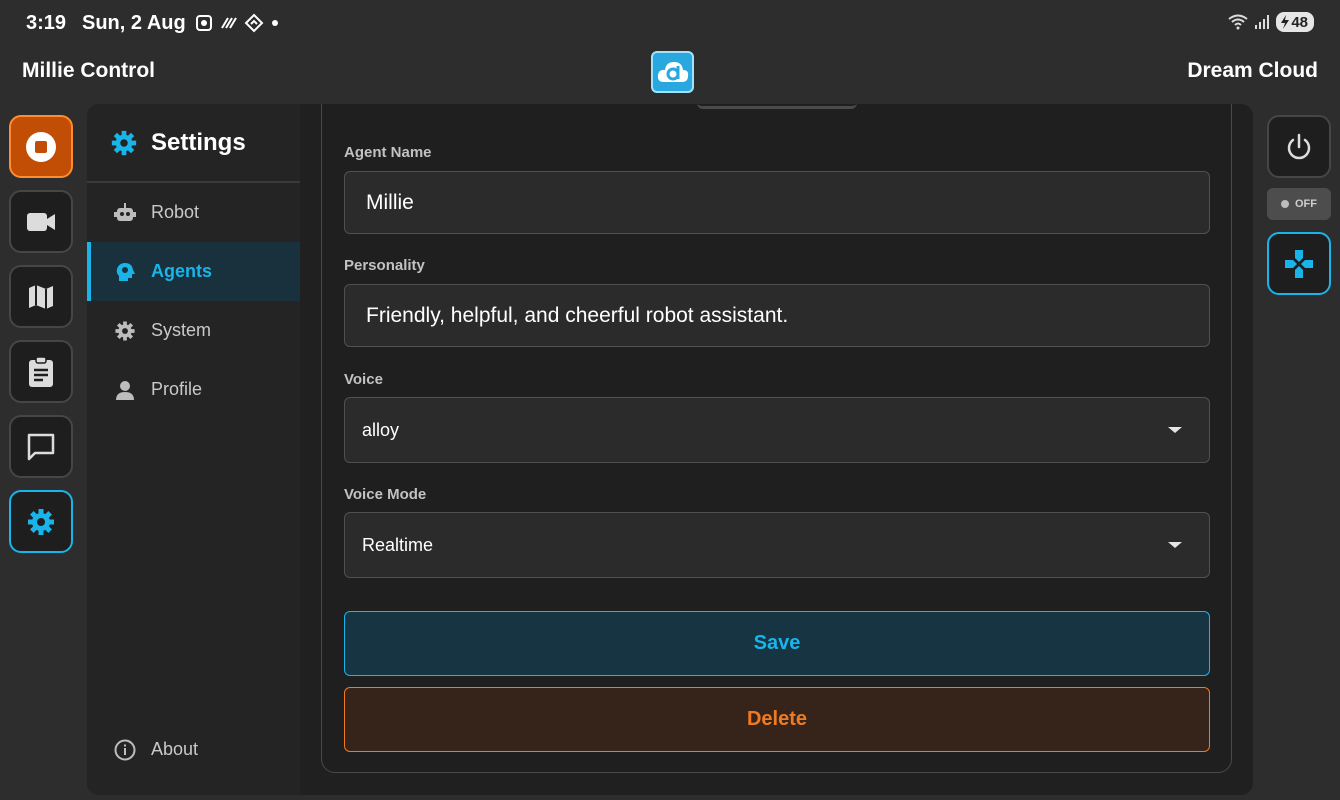  Describe the element at coordinates (88, 70) in the screenshot. I see `app-title: Millie Control` at that location.